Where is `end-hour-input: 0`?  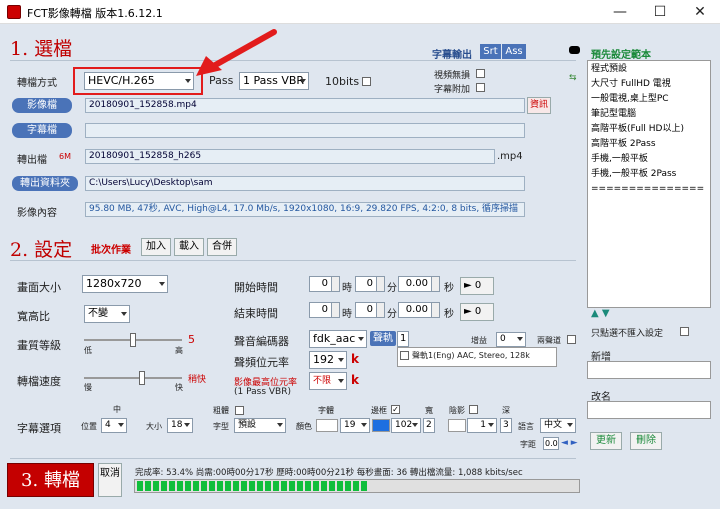
end-hour-input: 0 is located at coordinates (320, 310).